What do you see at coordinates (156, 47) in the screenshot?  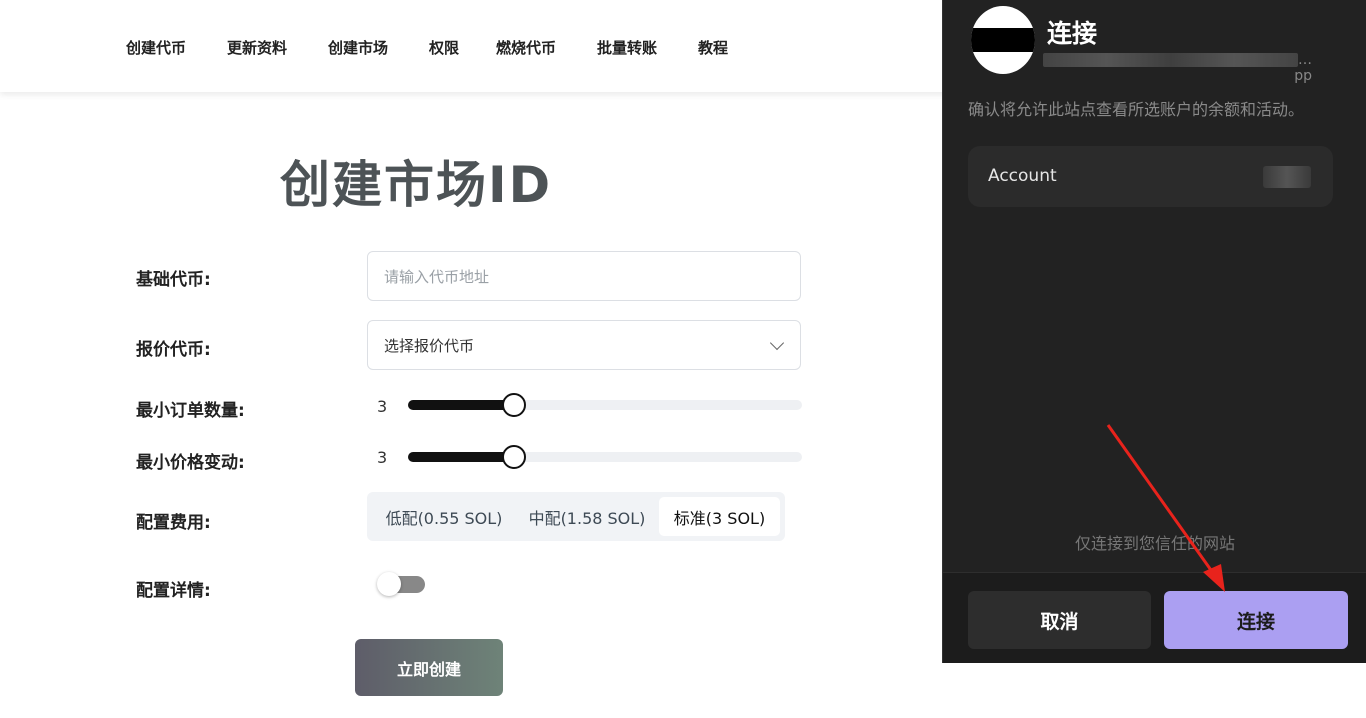 I see `nav-item-create-token: 创建代币` at bounding box center [156, 47].